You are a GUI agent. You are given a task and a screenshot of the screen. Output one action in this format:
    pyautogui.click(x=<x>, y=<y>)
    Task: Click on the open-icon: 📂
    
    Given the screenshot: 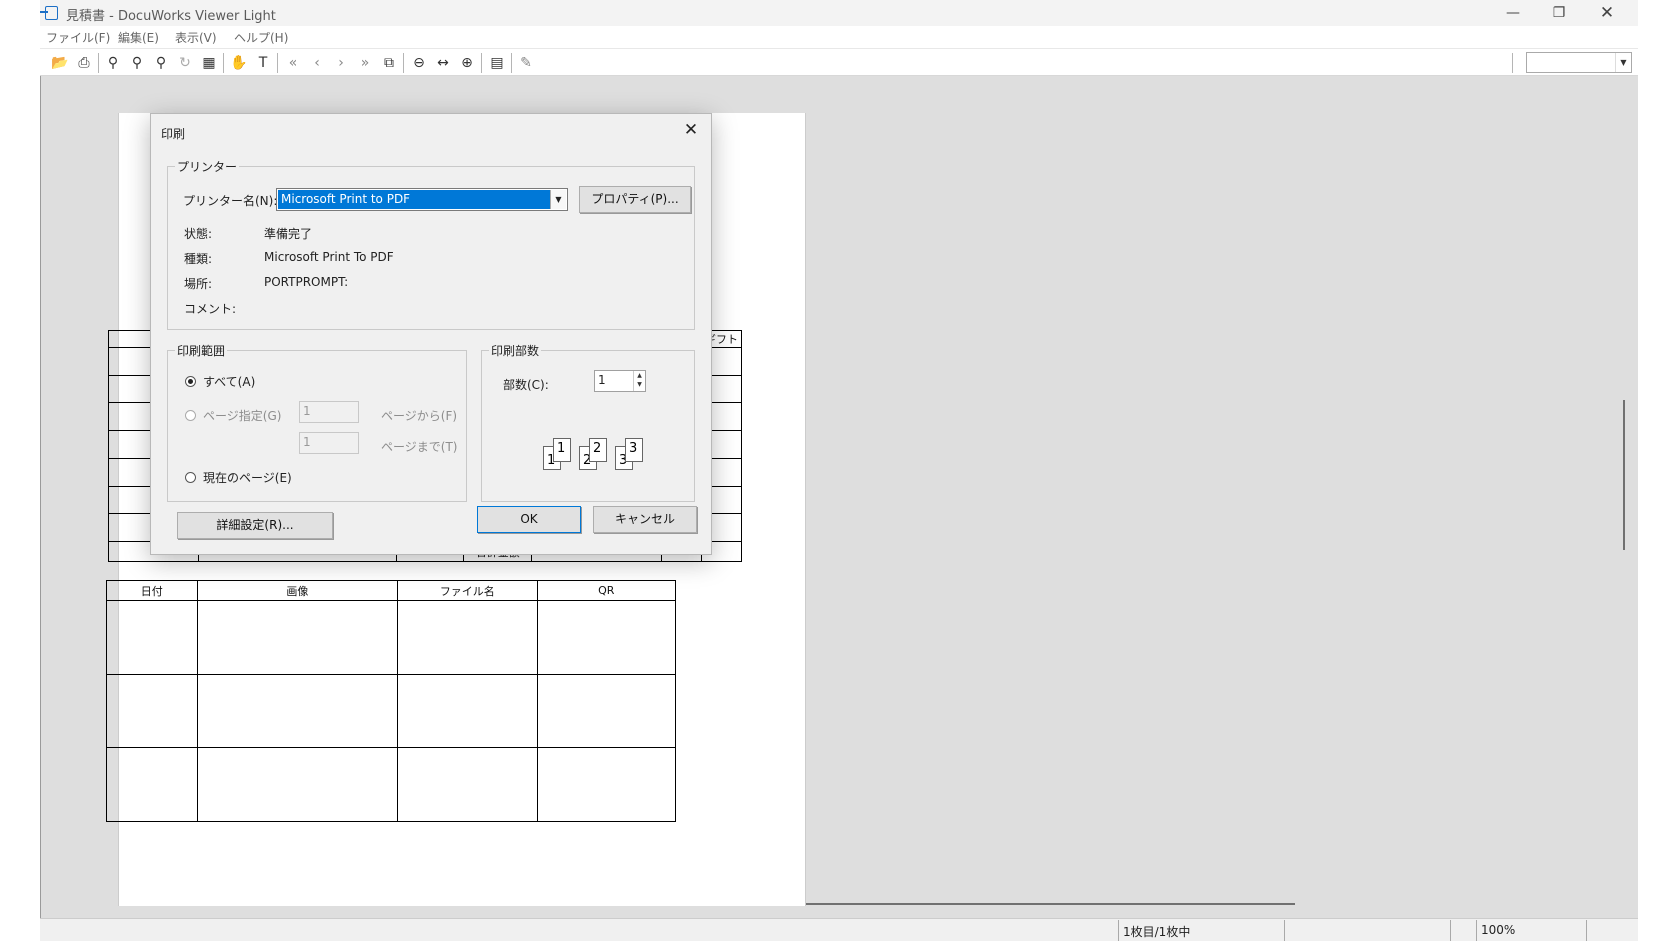 What is the action you would take?
    pyautogui.click(x=60, y=63)
    